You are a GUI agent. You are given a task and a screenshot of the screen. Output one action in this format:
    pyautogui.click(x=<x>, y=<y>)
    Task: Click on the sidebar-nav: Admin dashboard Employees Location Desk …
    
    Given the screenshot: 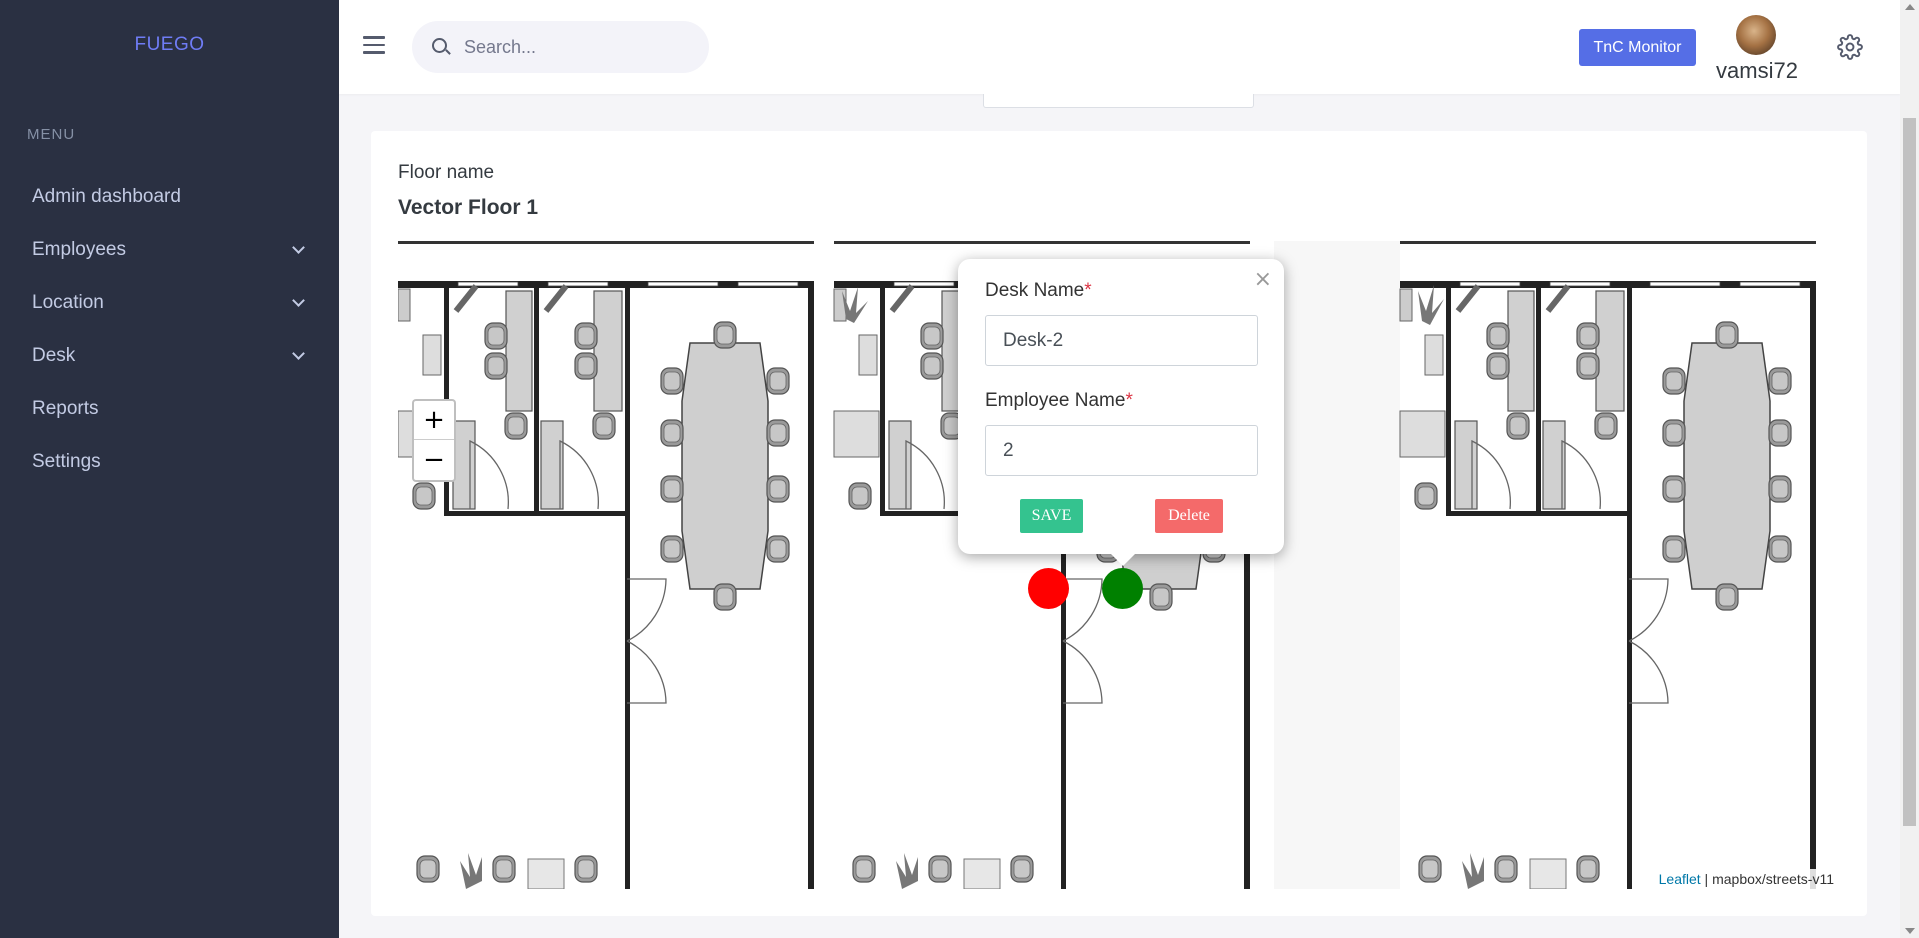 What is the action you would take?
    pyautogui.click(x=169, y=329)
    